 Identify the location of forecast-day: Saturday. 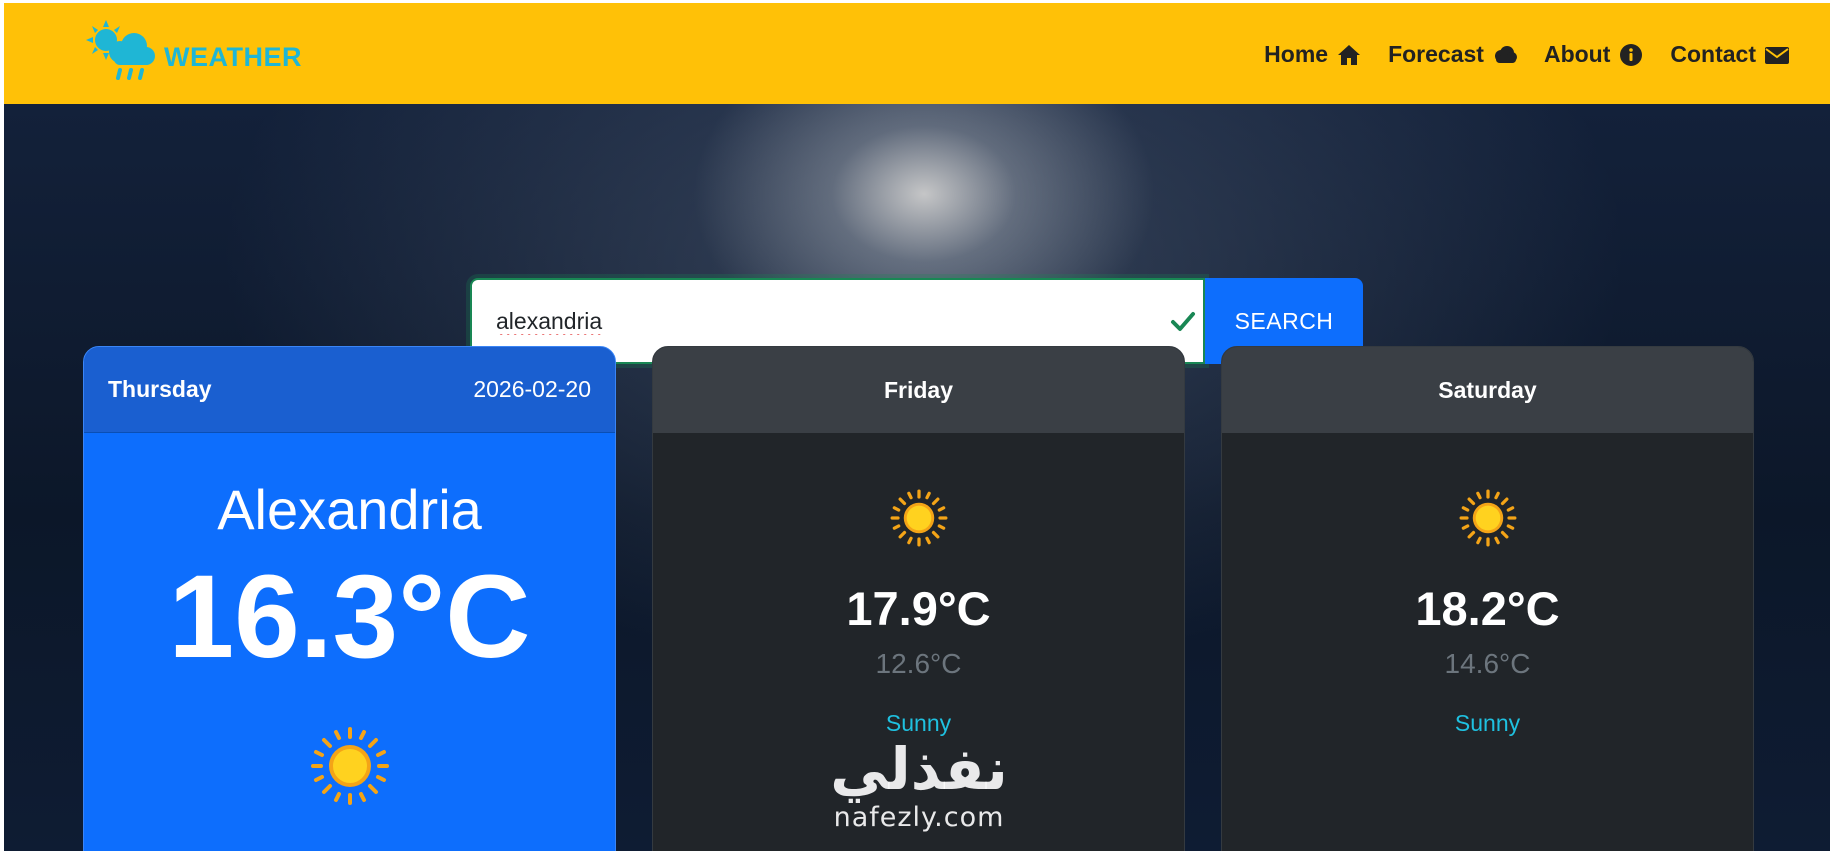
(1487, 390).